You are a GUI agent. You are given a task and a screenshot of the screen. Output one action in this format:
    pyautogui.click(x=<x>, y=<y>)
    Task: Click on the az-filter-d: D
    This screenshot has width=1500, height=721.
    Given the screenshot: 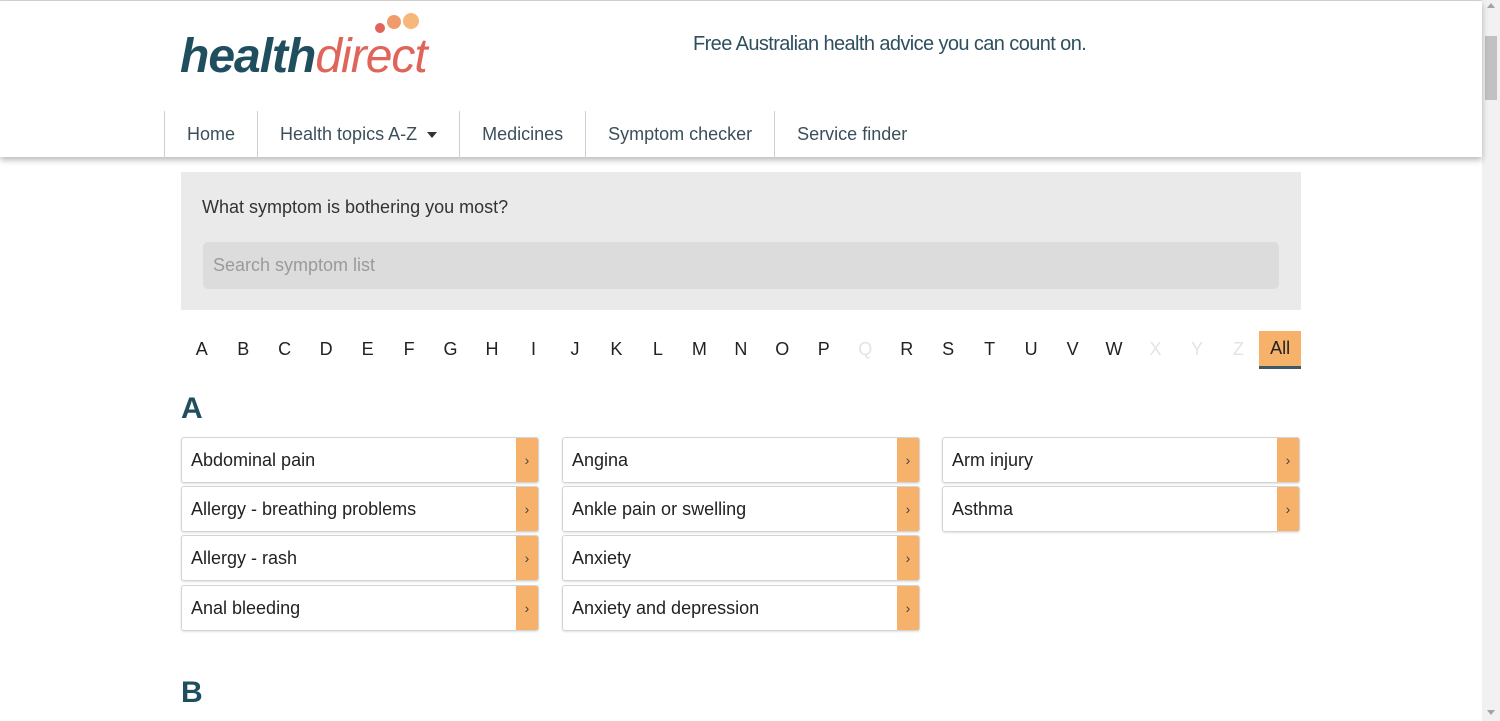 What is the action you would take?
    pyautogui.click(x=325, y=349)
    